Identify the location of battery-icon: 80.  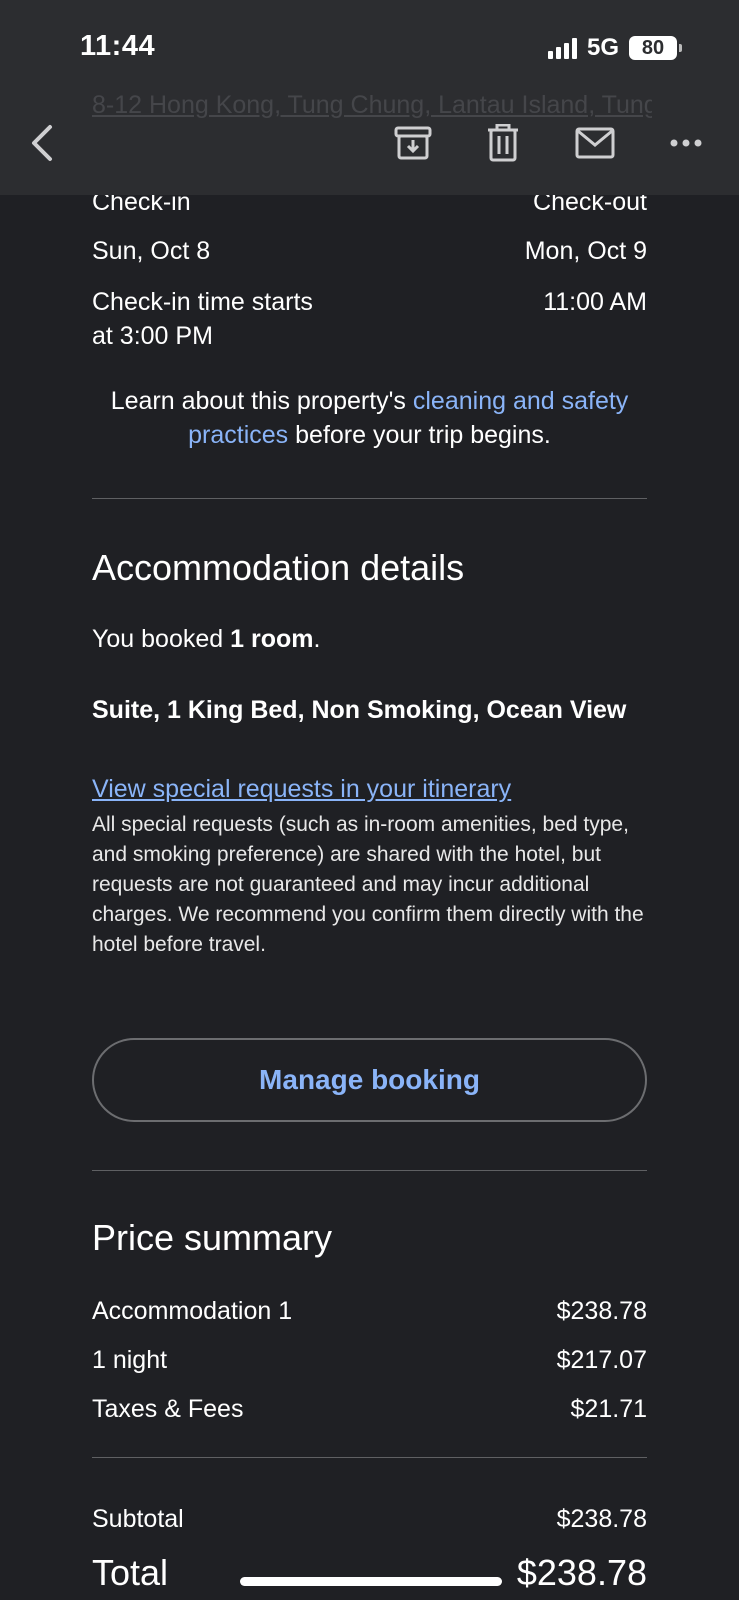
(655, 48).